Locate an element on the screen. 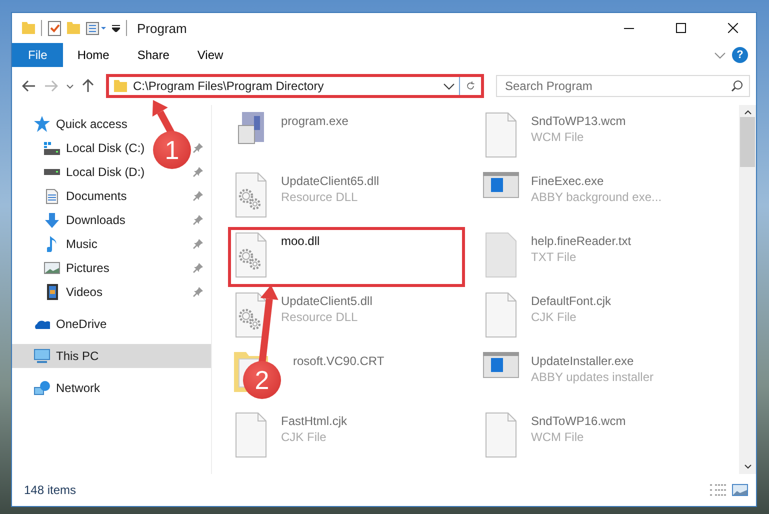 This screenshot has height=514, width=769. file-name: DefaultFont.cjk is located at coordinates (571, 301).